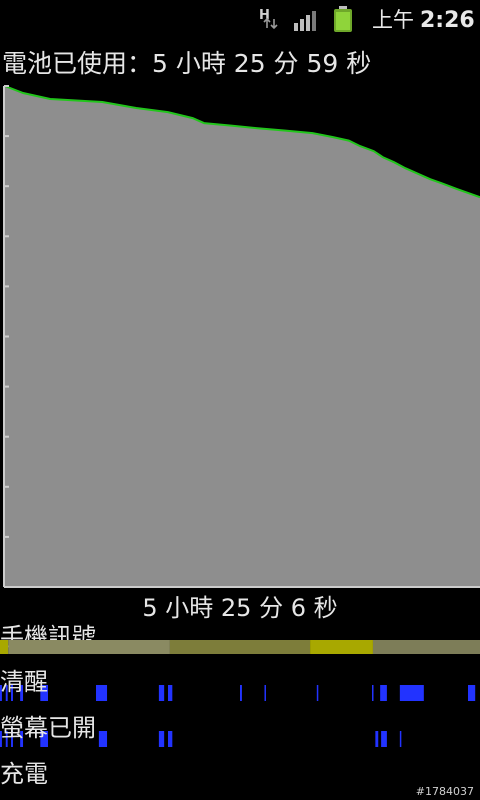 The width and height of the screenshot is (480, 800). What do you see at coordinates (268, 19) in the screenshot?
I see `hspa-data-icon: H` at bounding box center [268, 19].